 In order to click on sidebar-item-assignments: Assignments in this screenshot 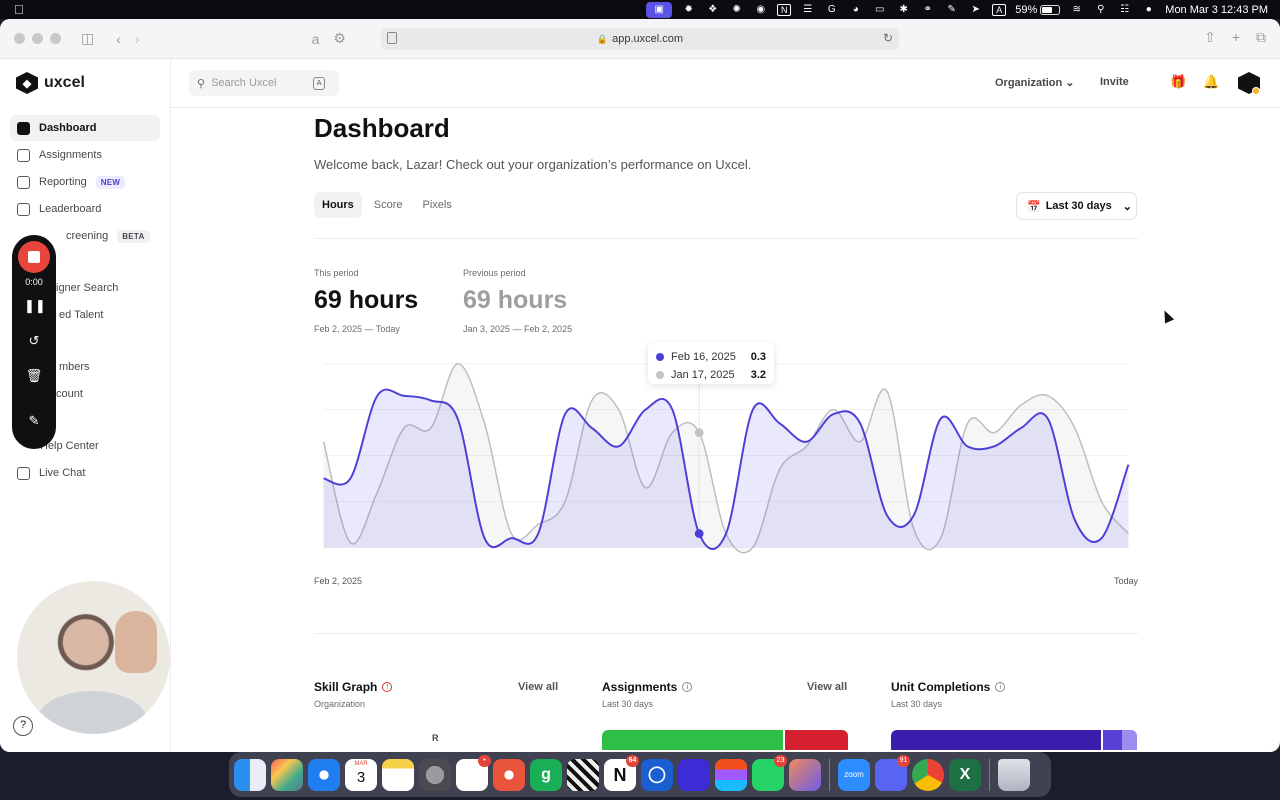, I will do `click(85, 155)`.